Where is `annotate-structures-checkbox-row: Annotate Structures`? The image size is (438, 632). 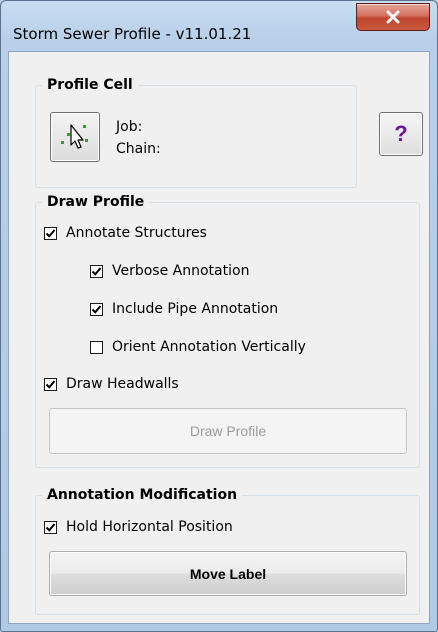
annotate-structures-checkbox-row: Annotate Structures is located at coordinates (125, 233).